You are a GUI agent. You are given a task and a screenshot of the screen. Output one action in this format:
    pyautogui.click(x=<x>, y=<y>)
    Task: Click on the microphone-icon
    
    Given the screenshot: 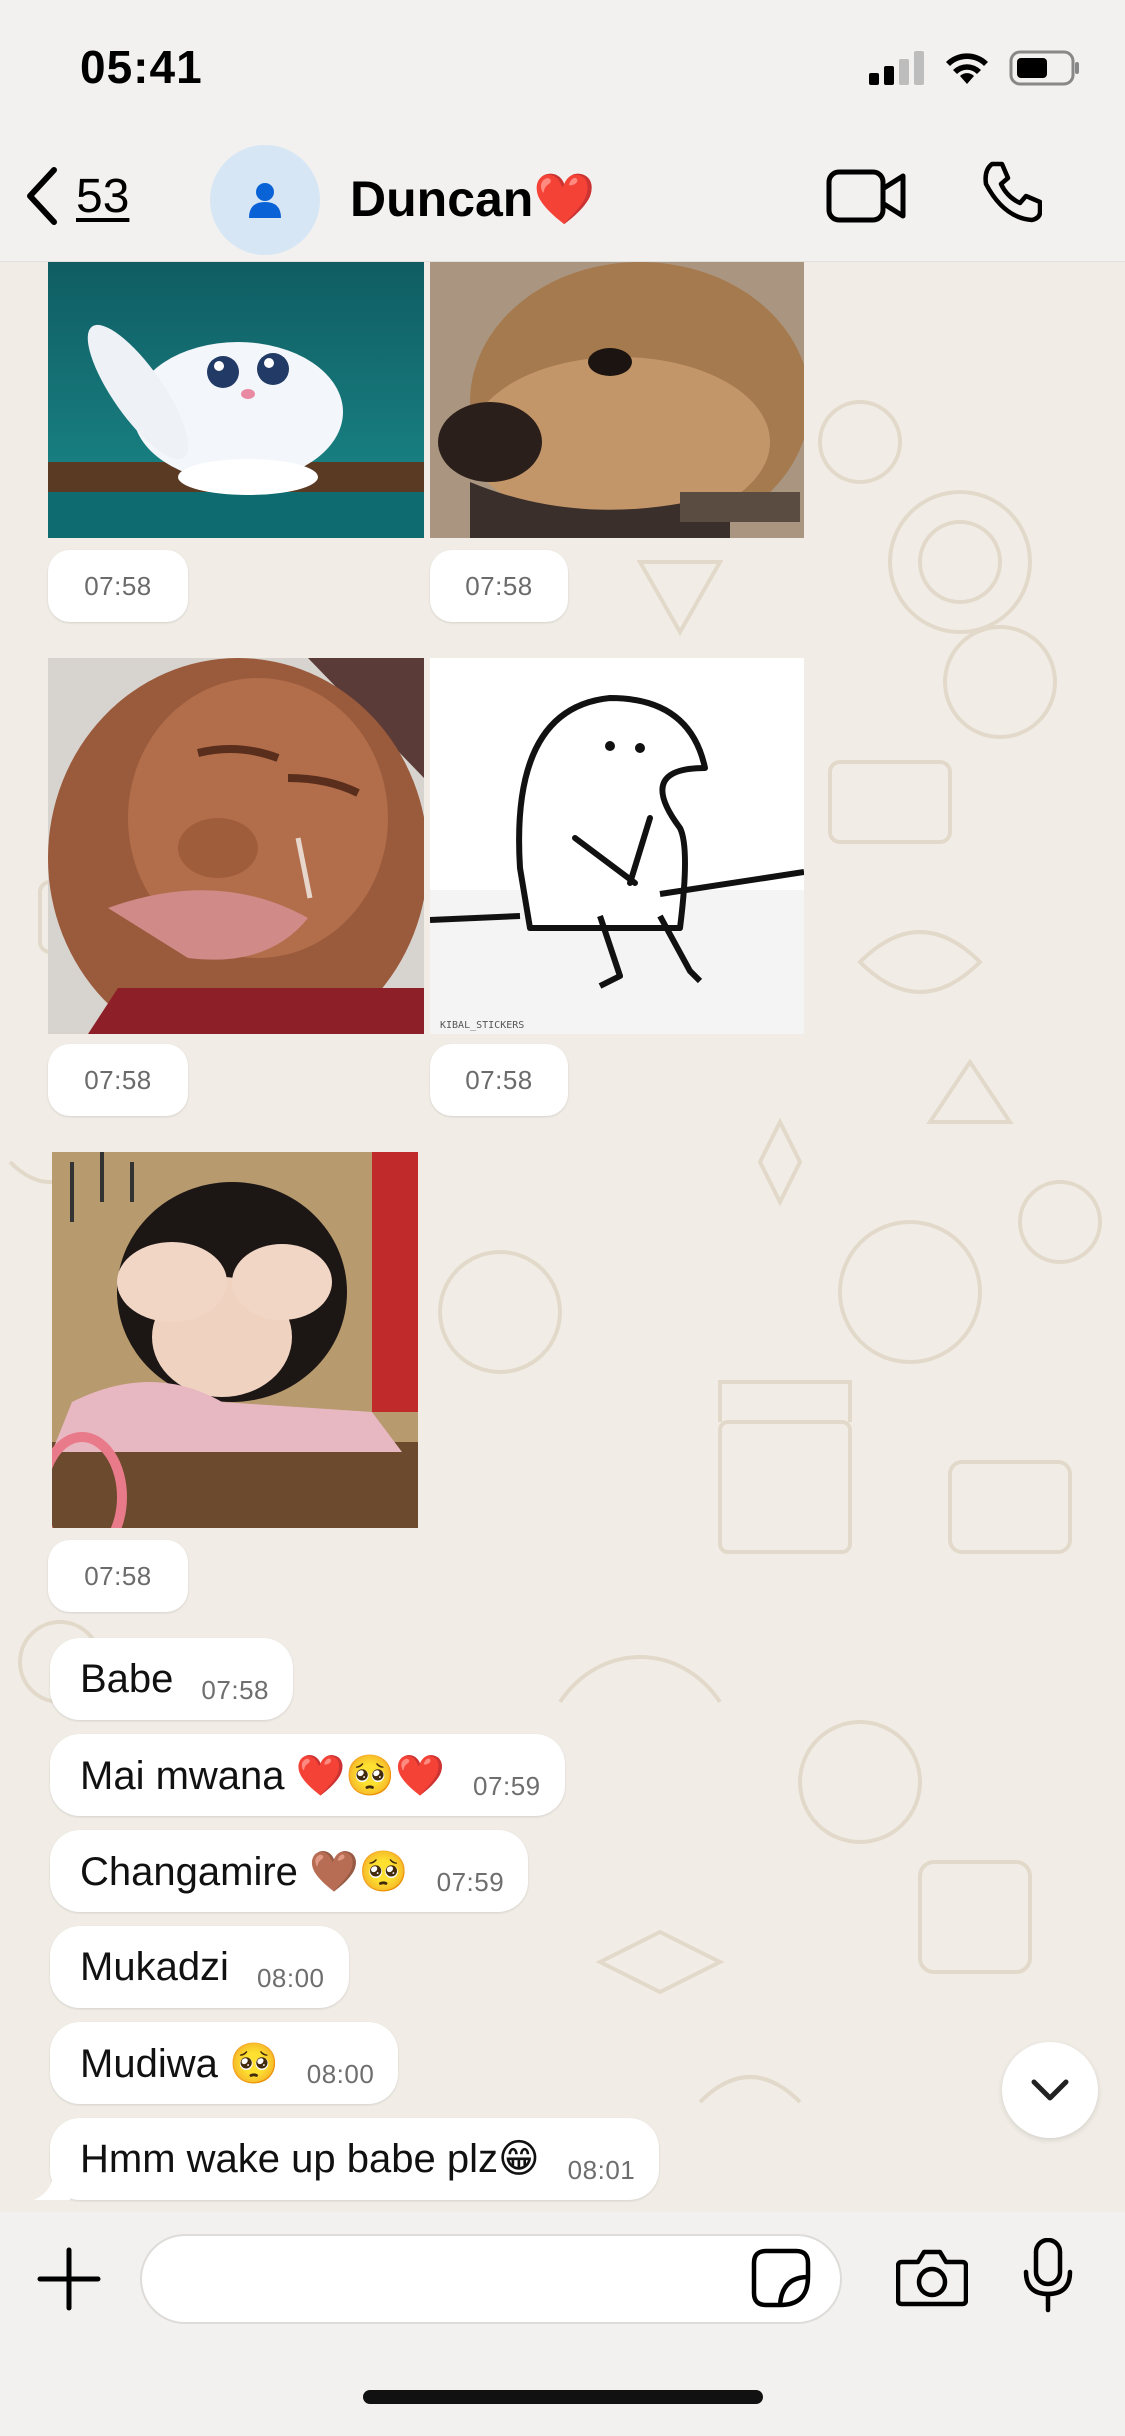 What is the action you would take?
    pyautogui.click(x=1048, y=2275)
    